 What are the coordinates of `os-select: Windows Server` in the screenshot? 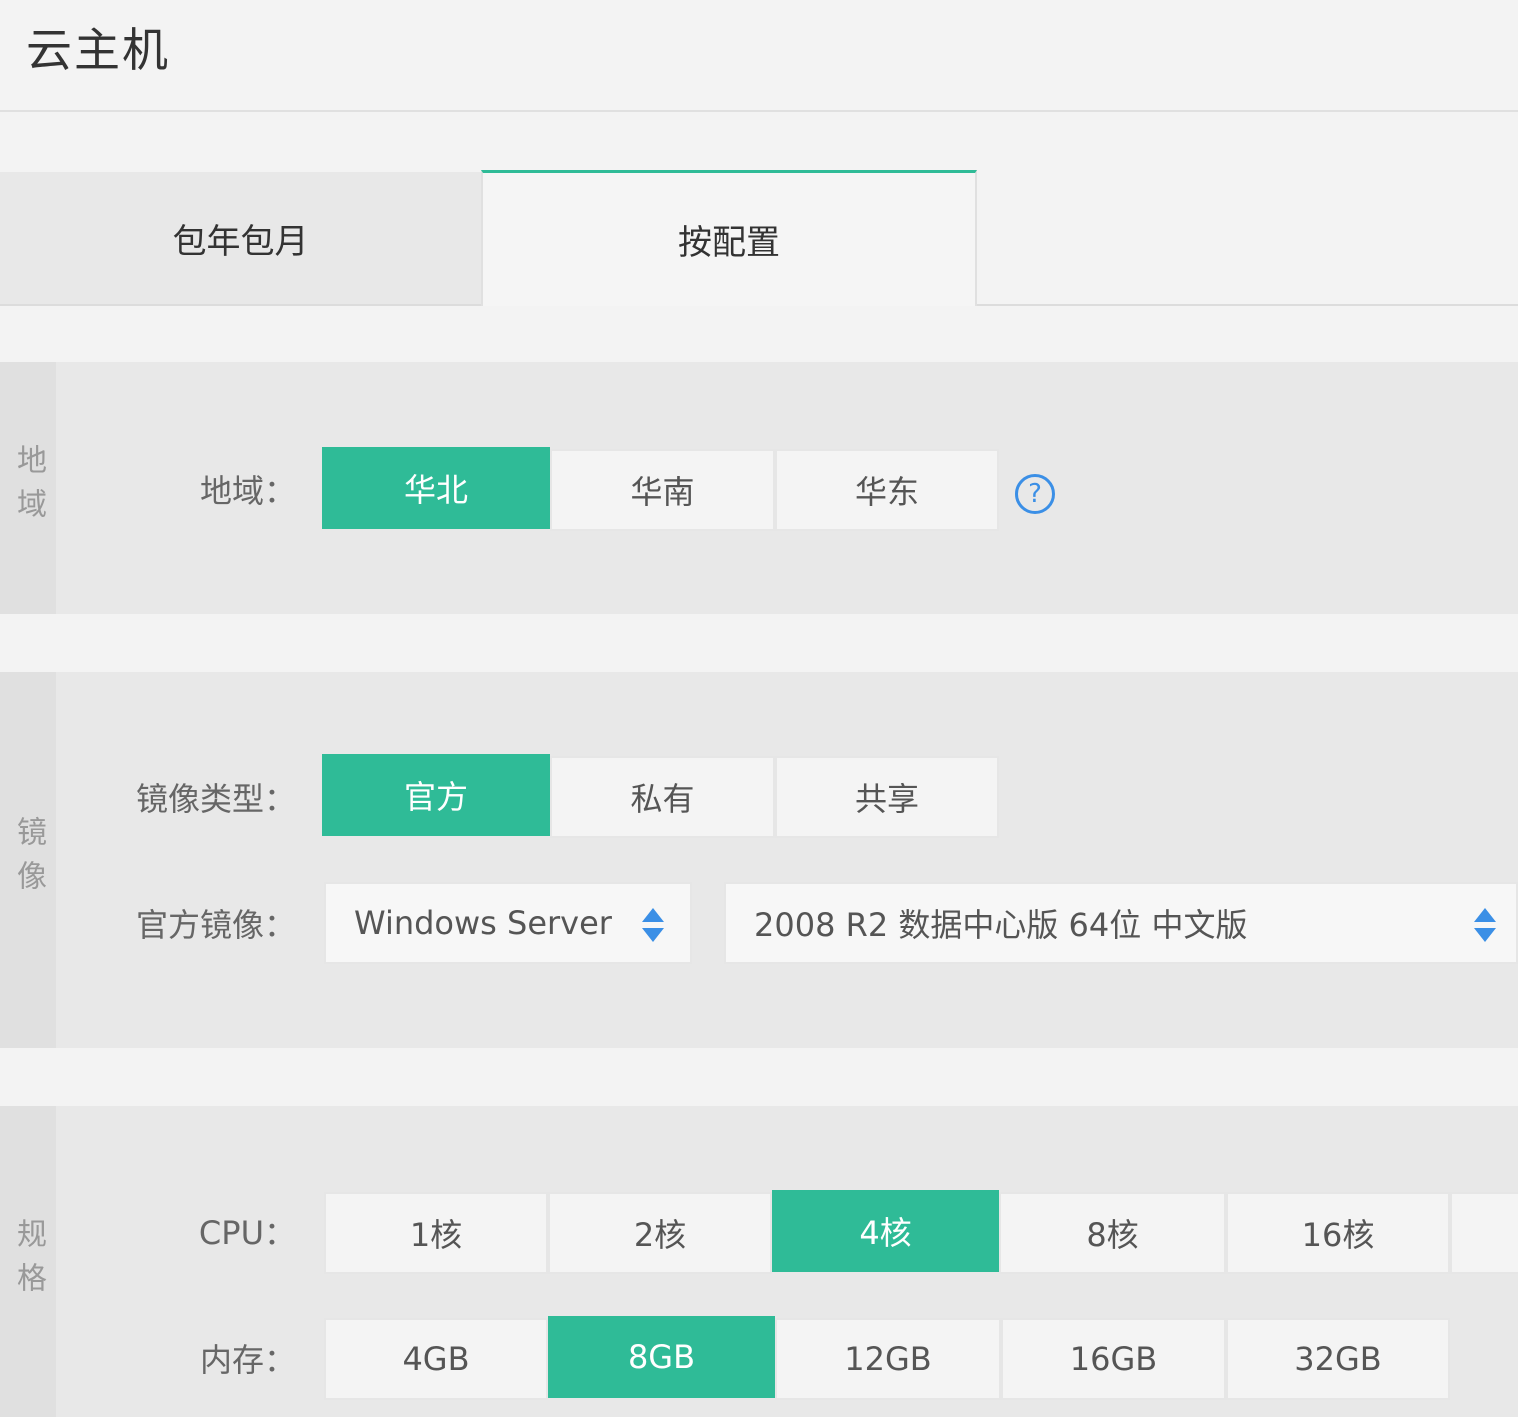 It's located at (508, 923).